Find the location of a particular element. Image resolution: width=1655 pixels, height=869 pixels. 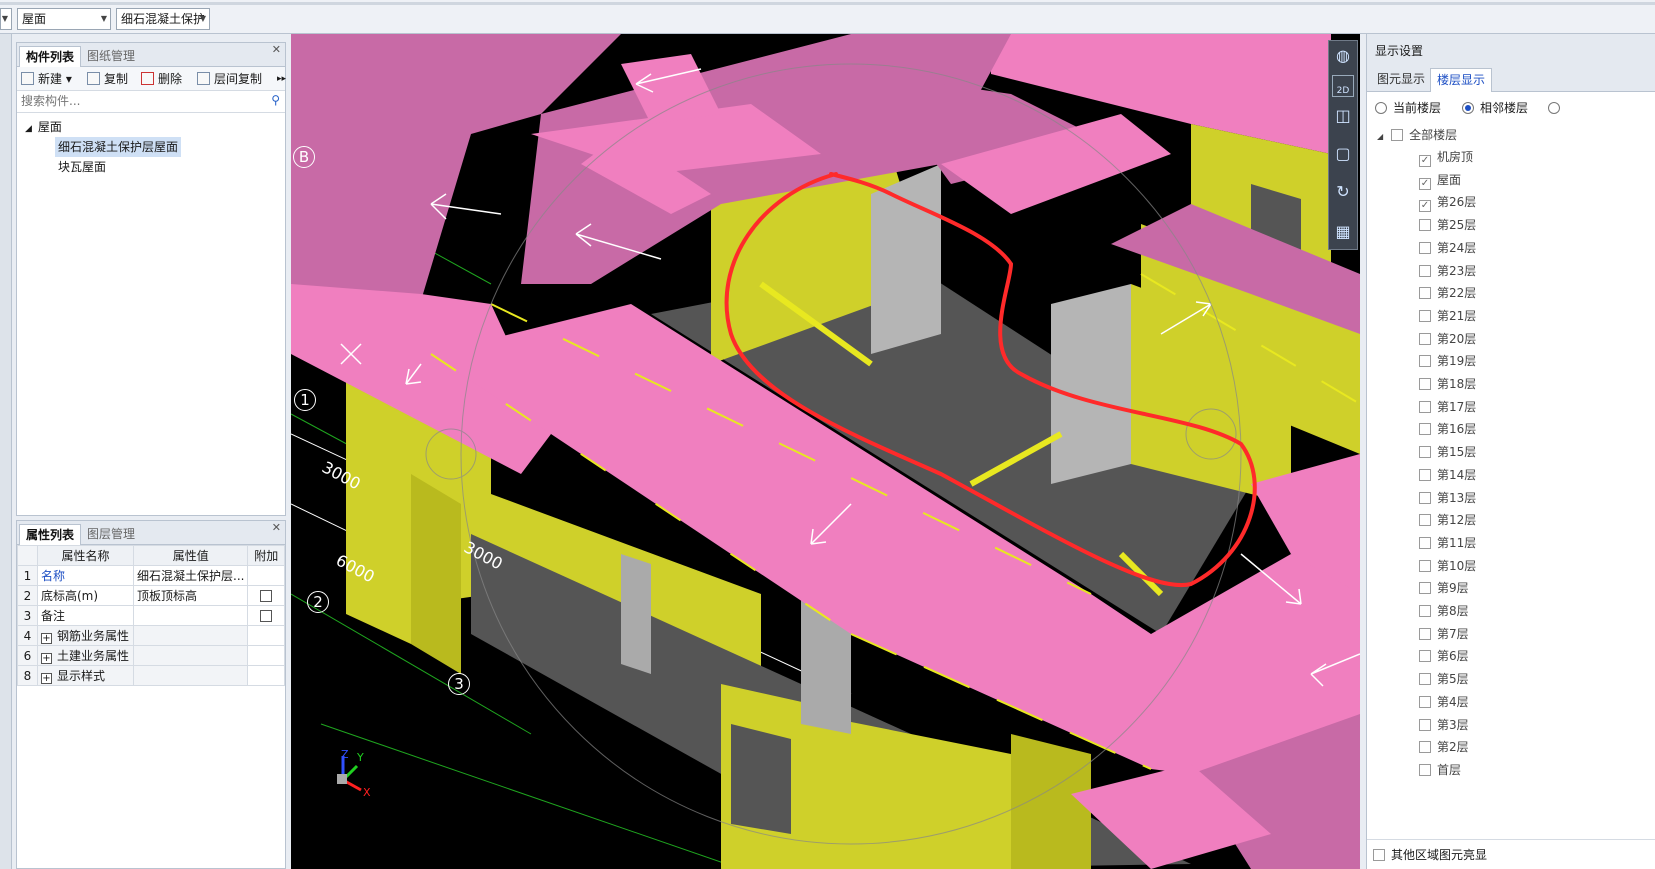

floor-item: 第22层 is located at coordinates (1447, 293).